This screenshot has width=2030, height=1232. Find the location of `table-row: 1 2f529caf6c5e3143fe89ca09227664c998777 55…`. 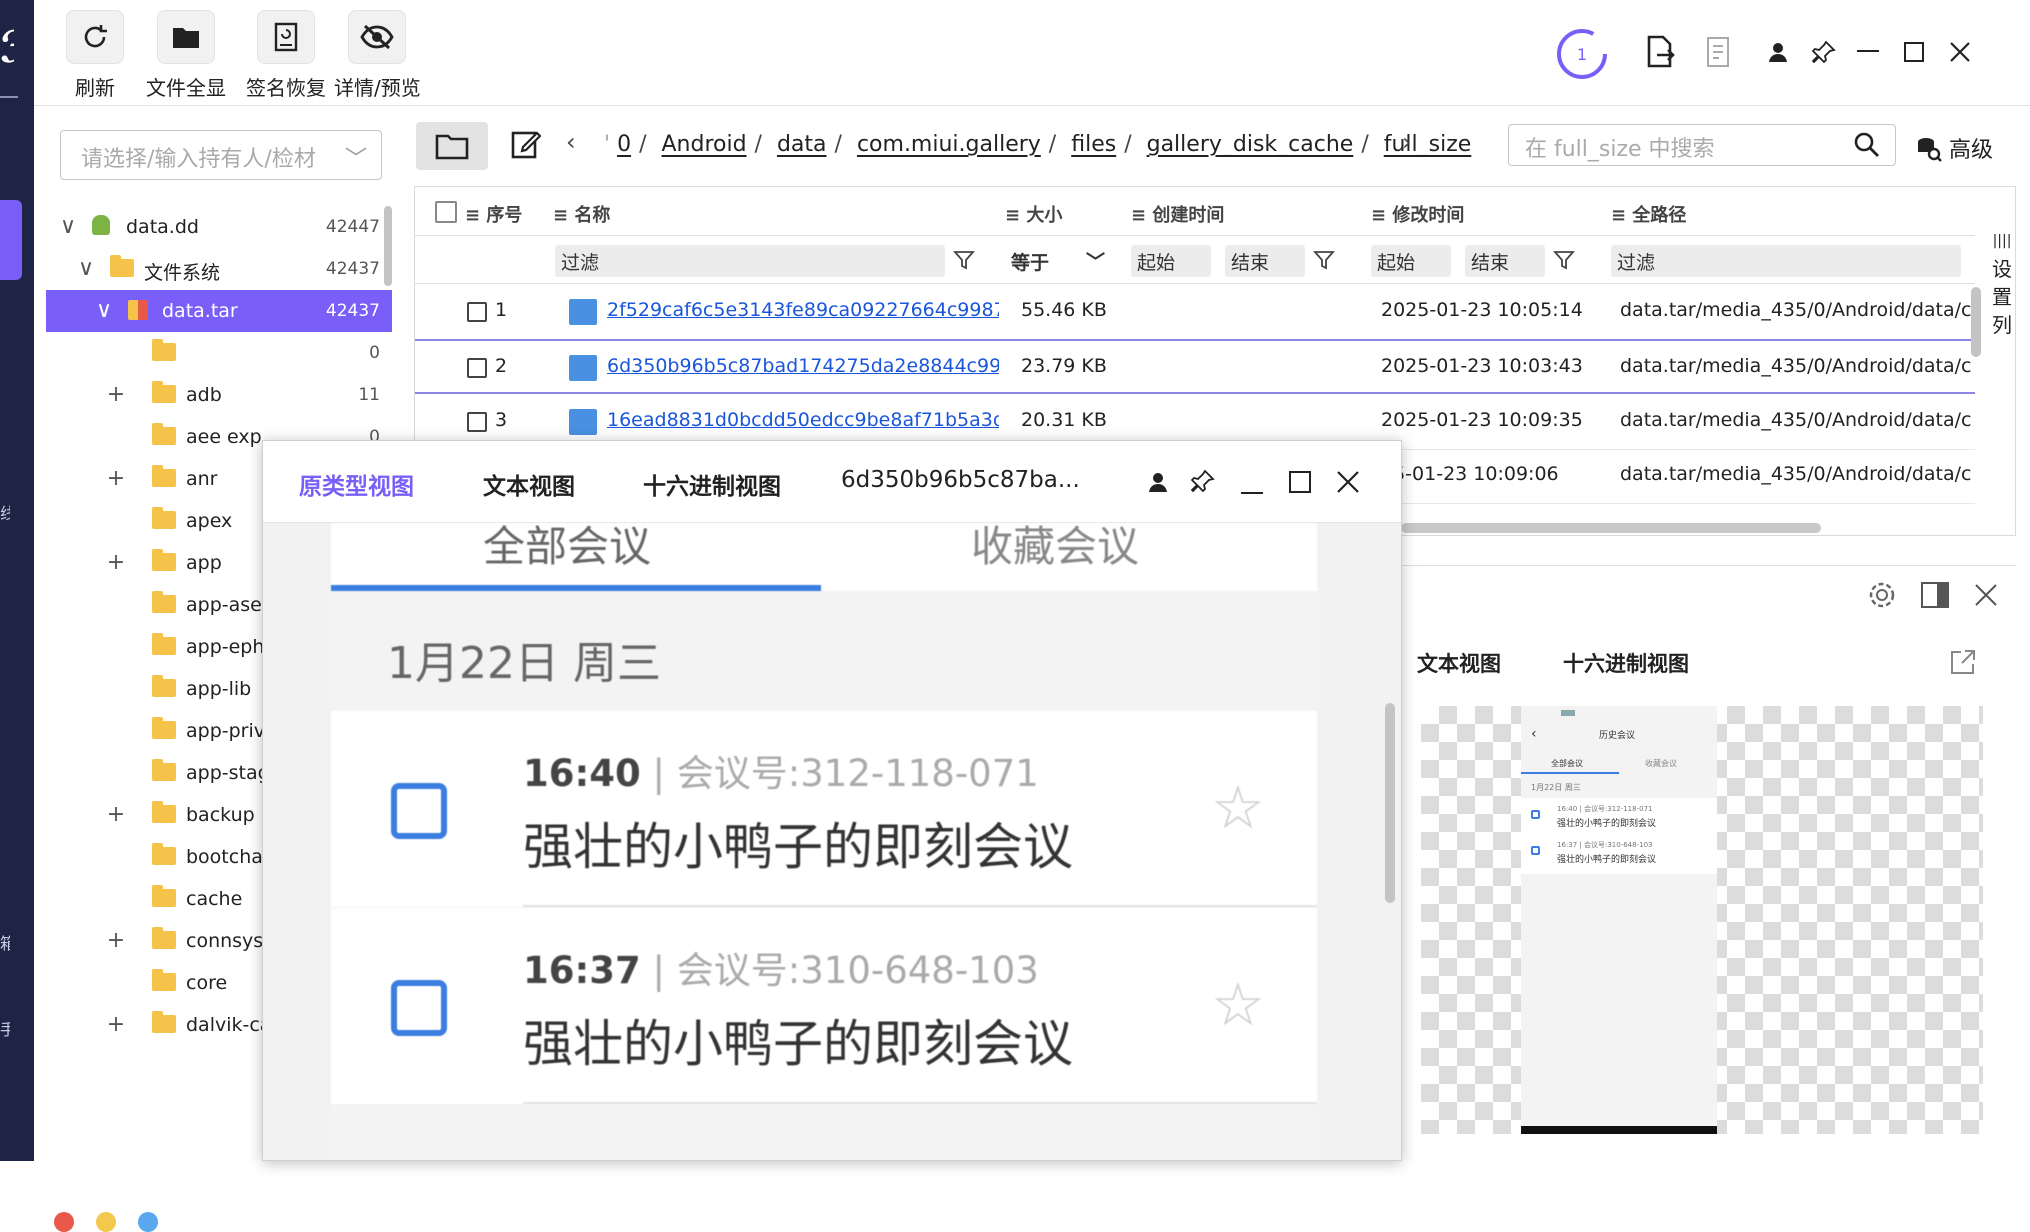

table-row: 1 2f529caf6c5e3143fe89ca09227664c998777 55… is located at coordinates (1195, 312).